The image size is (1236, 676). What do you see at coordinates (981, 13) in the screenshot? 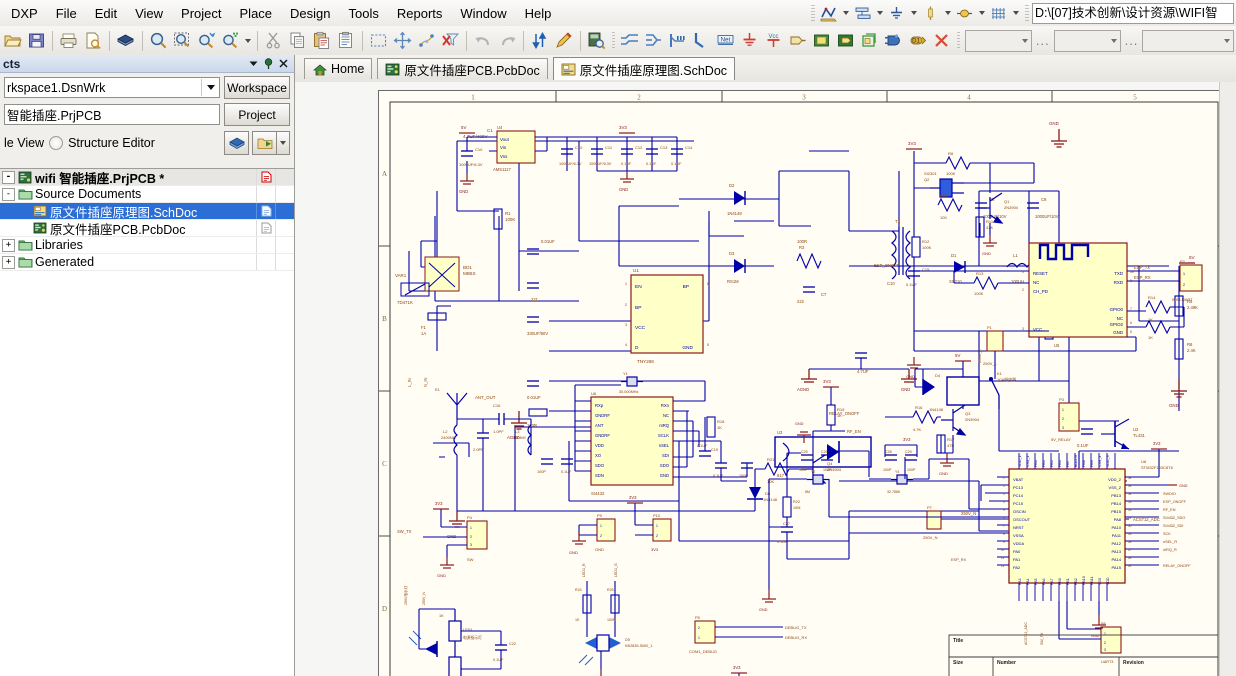
I see `part-placement-dropdown` at bounding box center [981, 13].